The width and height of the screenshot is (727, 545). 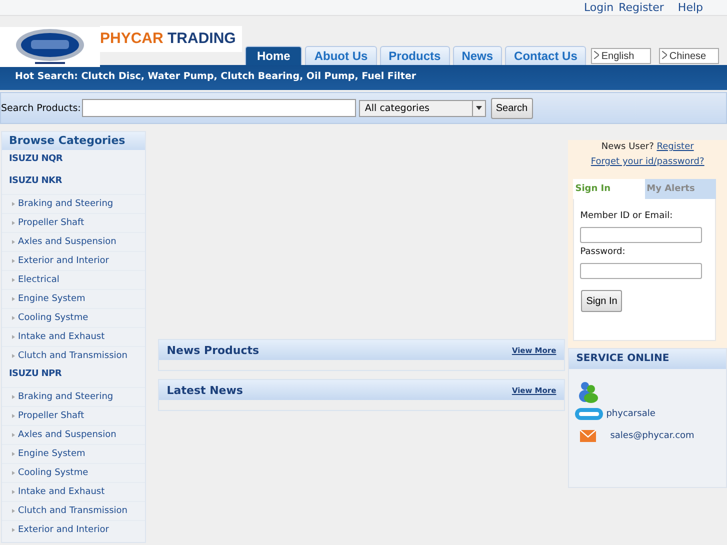 I want to click on logo-icon, so click(x=50, y=47).